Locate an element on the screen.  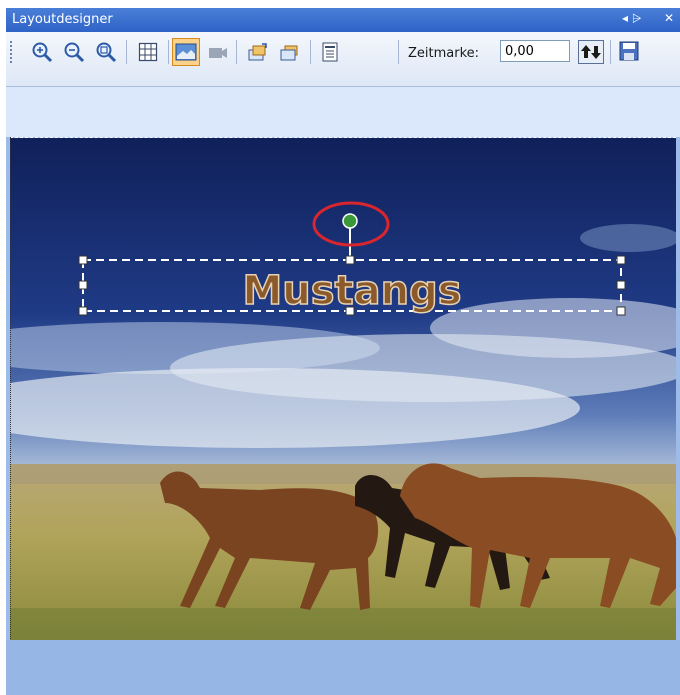
zeitmarke-input: 0,00 is located at coordinates (535, 51).